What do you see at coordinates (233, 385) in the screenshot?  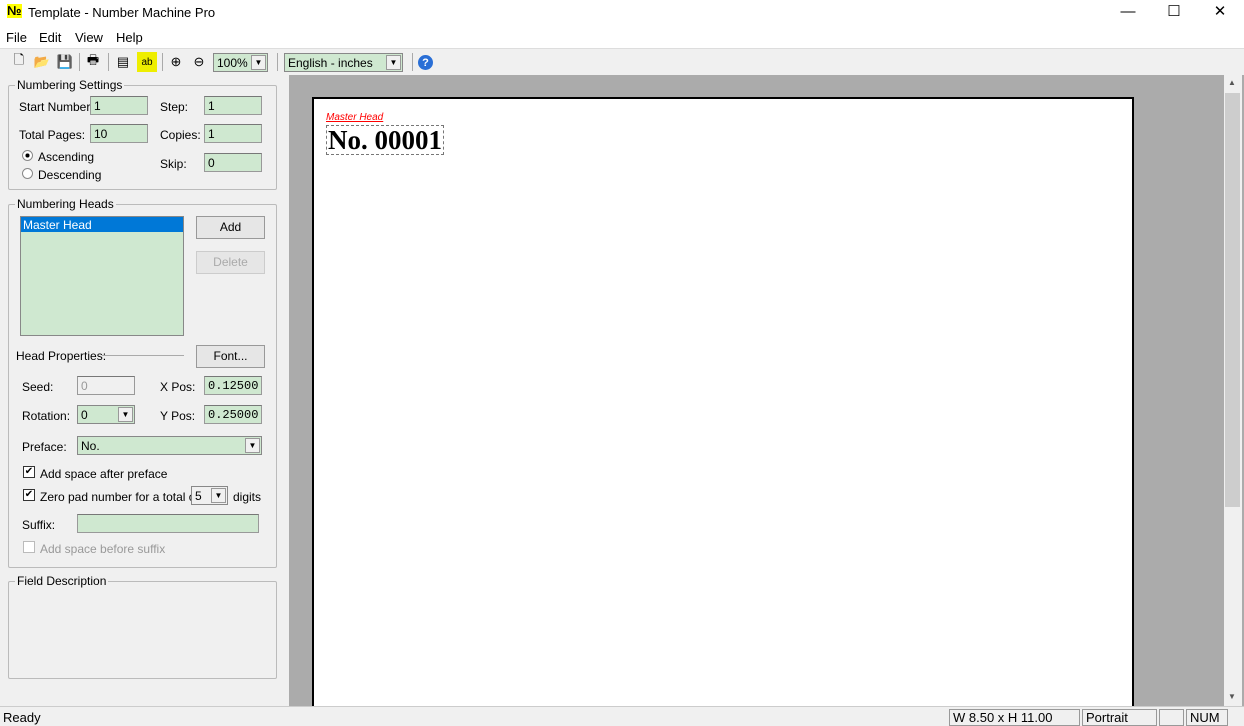 I see `x-pos-input: 0.12500` at bounding box center [233, 385].